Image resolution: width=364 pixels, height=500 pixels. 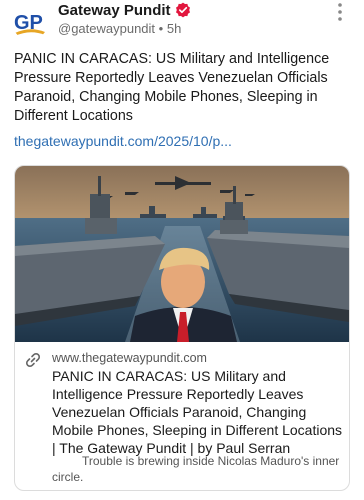 I want to click on card-domain: www.thegatewaypundit.com, so click(x=129, y=358).